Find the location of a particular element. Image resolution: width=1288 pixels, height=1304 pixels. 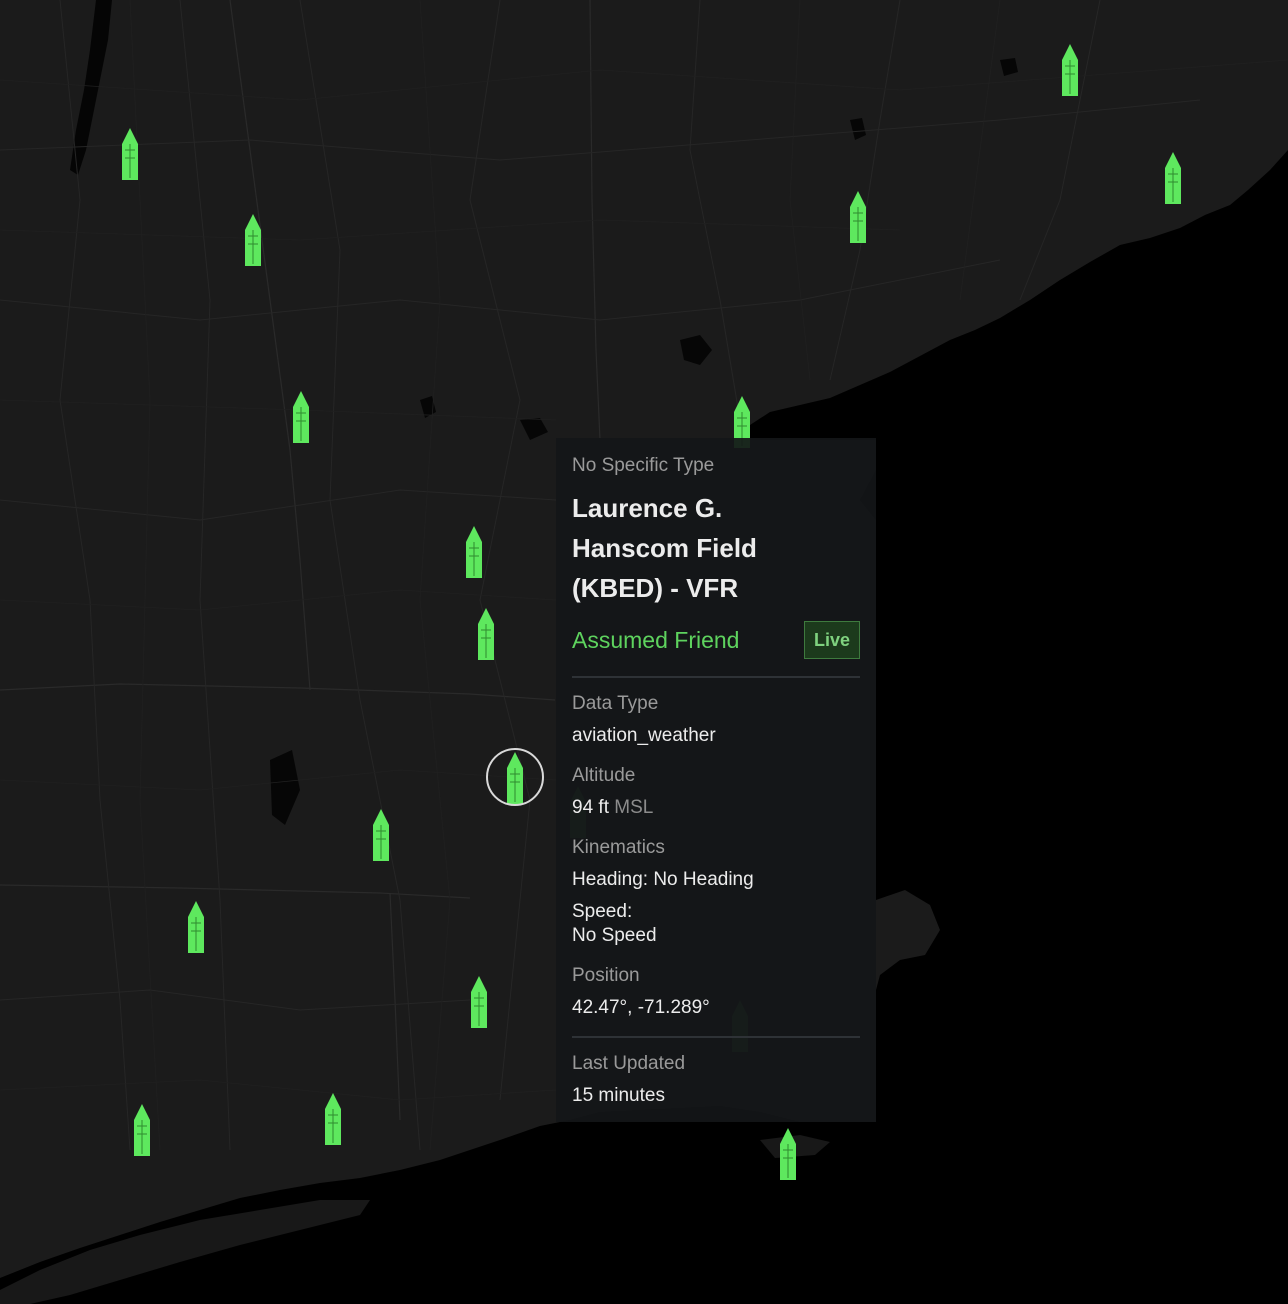

kinematics-label: Kinematics is located at coordinates (618, 847).